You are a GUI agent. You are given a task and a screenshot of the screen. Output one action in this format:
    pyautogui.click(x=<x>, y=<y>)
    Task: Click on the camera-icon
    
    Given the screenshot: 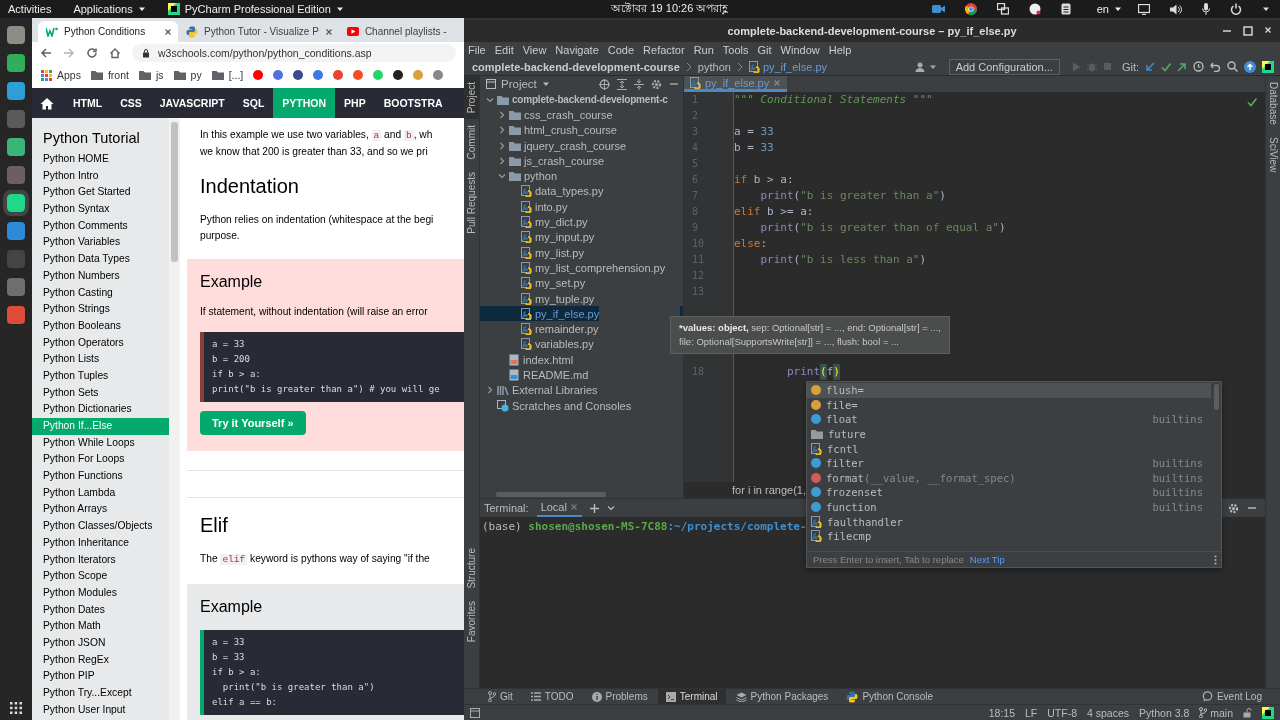 What is the action you would take?
    pyautogui.click(x=938, y=9)
    